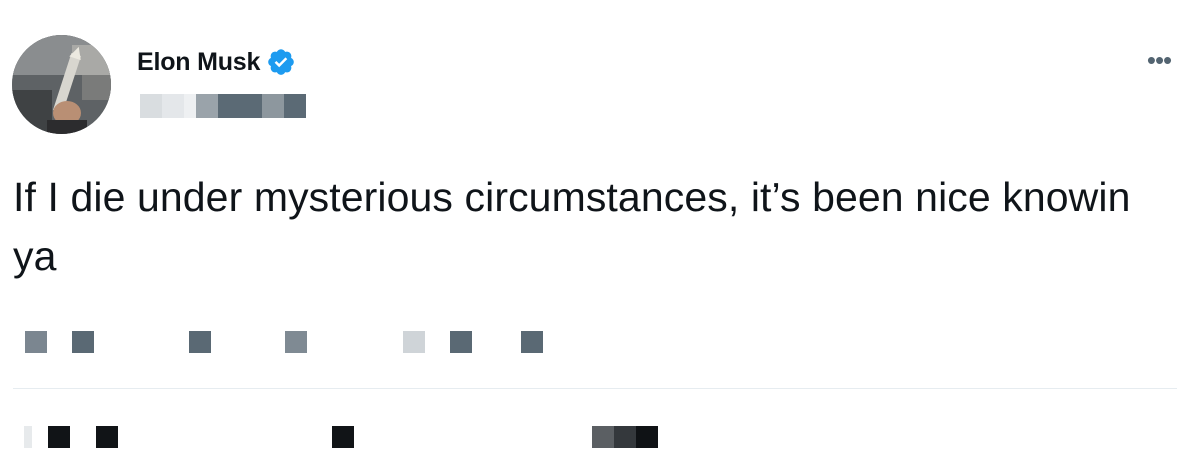 The image size is (1200, 473). I want to click on divider, so click(595, 388).